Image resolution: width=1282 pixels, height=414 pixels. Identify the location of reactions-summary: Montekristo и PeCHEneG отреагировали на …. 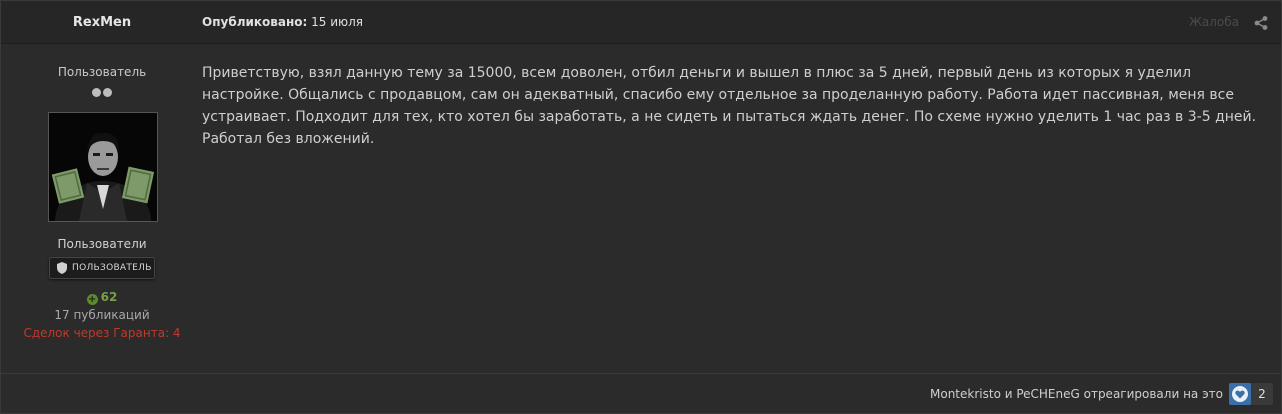
(1076, 394).